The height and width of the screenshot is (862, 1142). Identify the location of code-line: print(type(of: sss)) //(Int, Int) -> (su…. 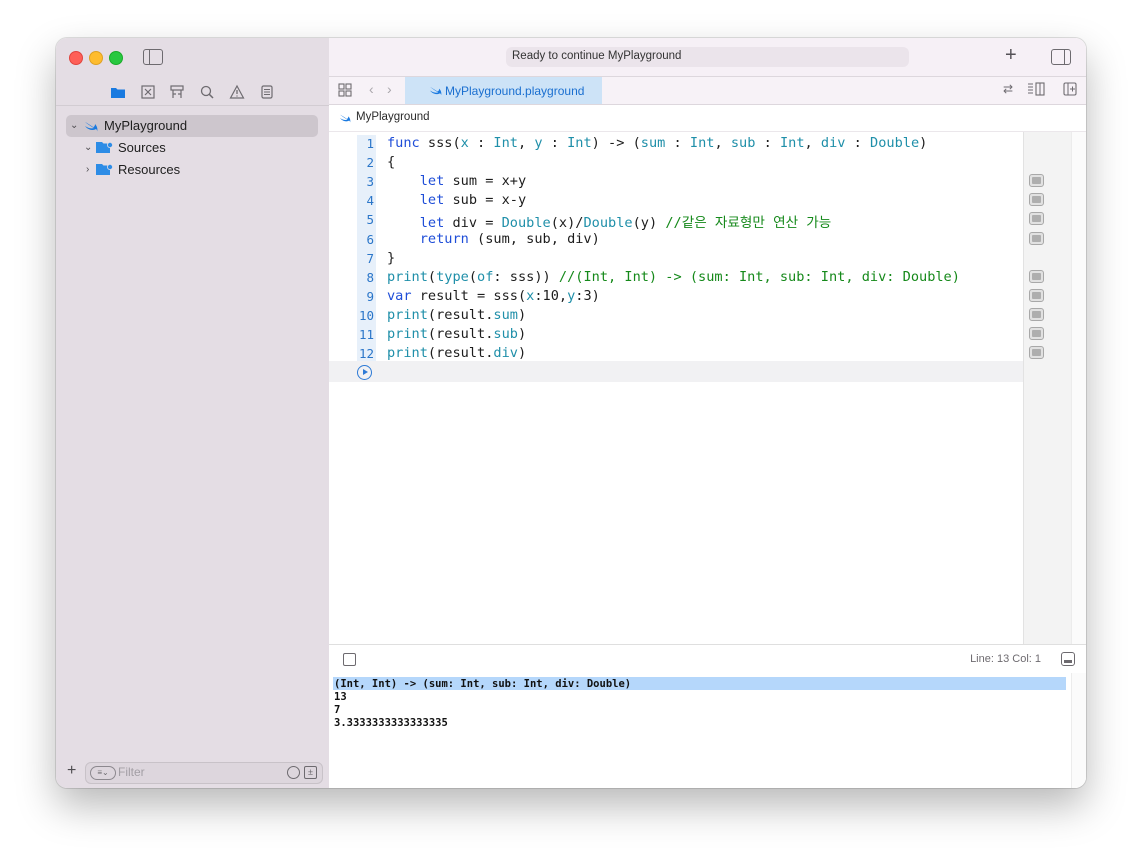
(673, 277).